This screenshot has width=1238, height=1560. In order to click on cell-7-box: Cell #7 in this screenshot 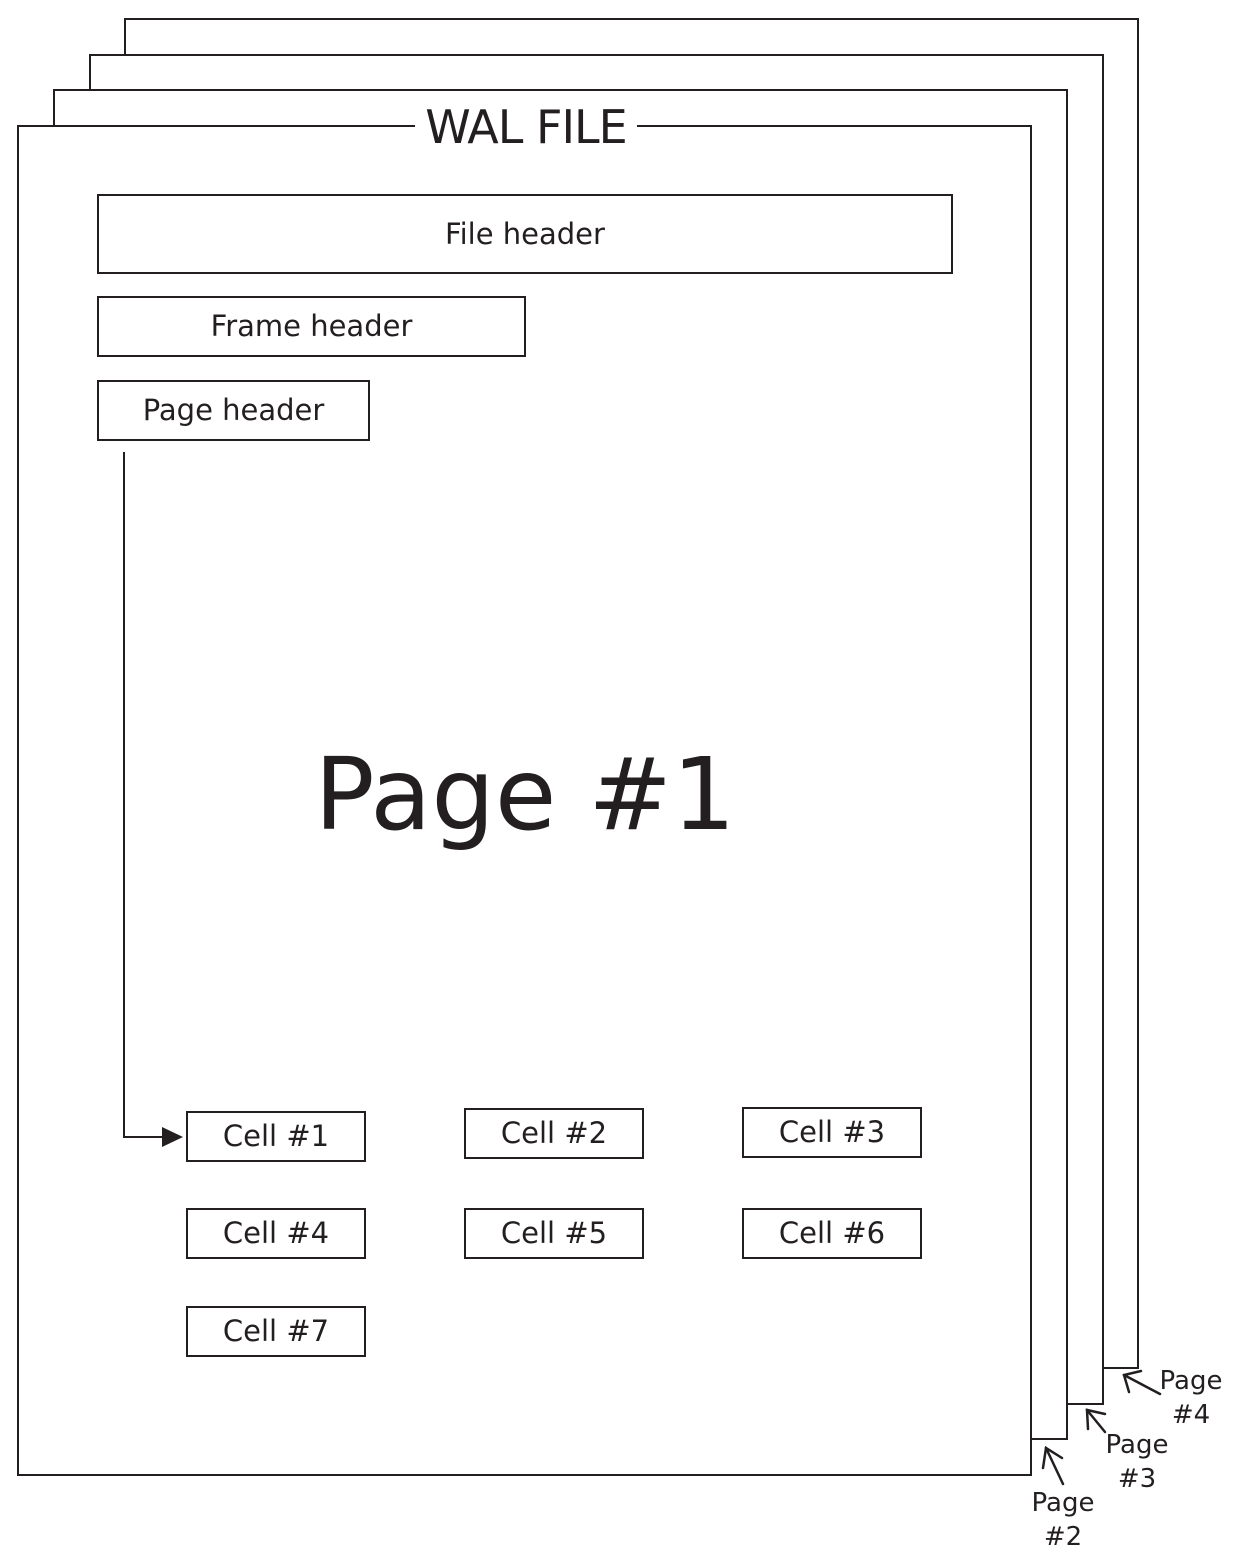, I will do `click(276, 1331)`.